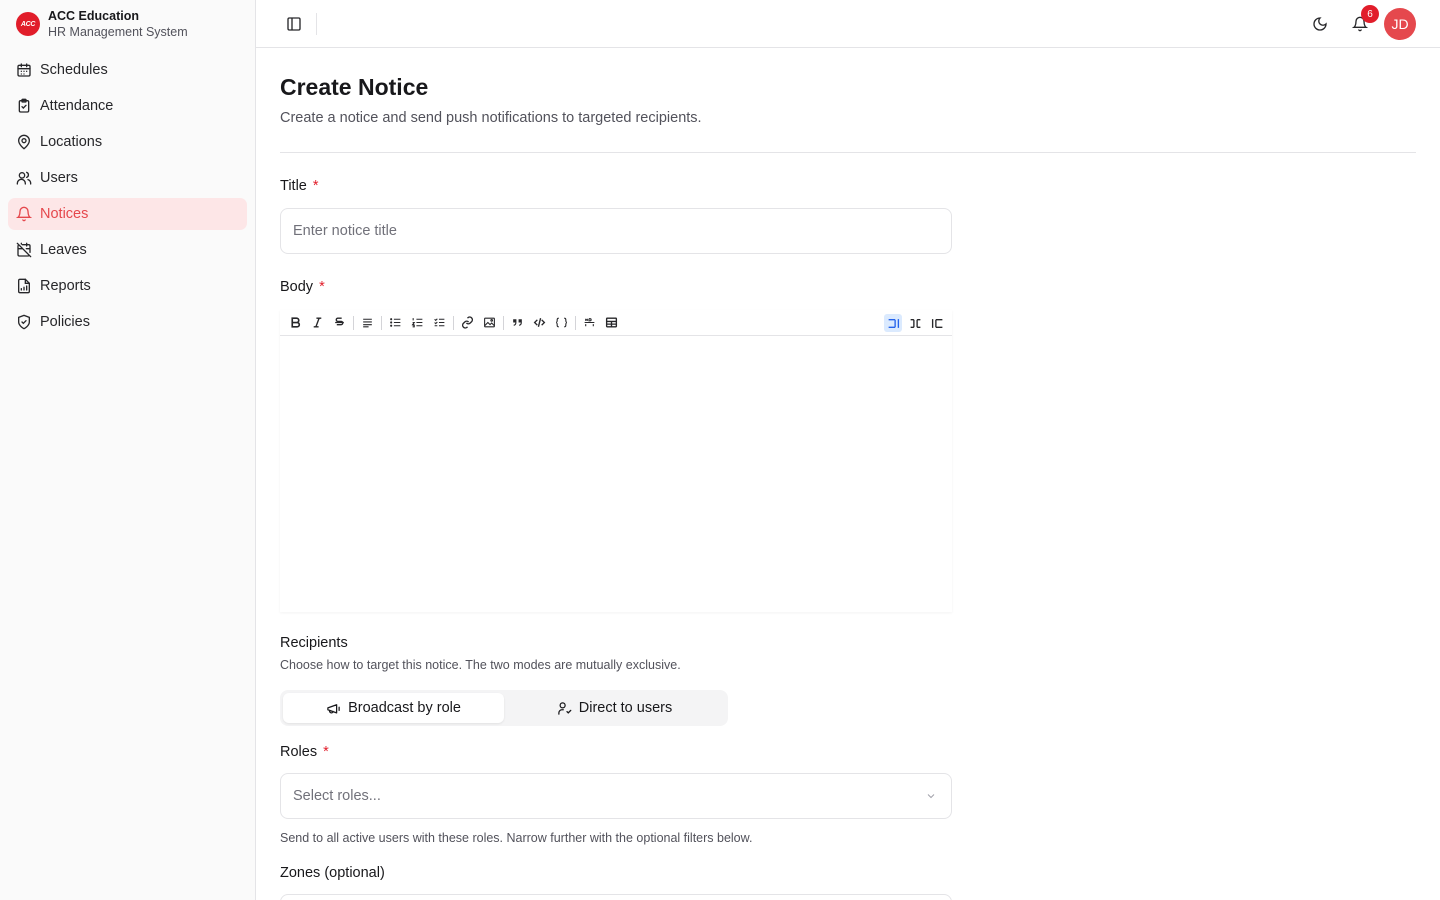 The width and height of the screenshot is (1440, 900). I want to click on zones-select, so click(616, 897).